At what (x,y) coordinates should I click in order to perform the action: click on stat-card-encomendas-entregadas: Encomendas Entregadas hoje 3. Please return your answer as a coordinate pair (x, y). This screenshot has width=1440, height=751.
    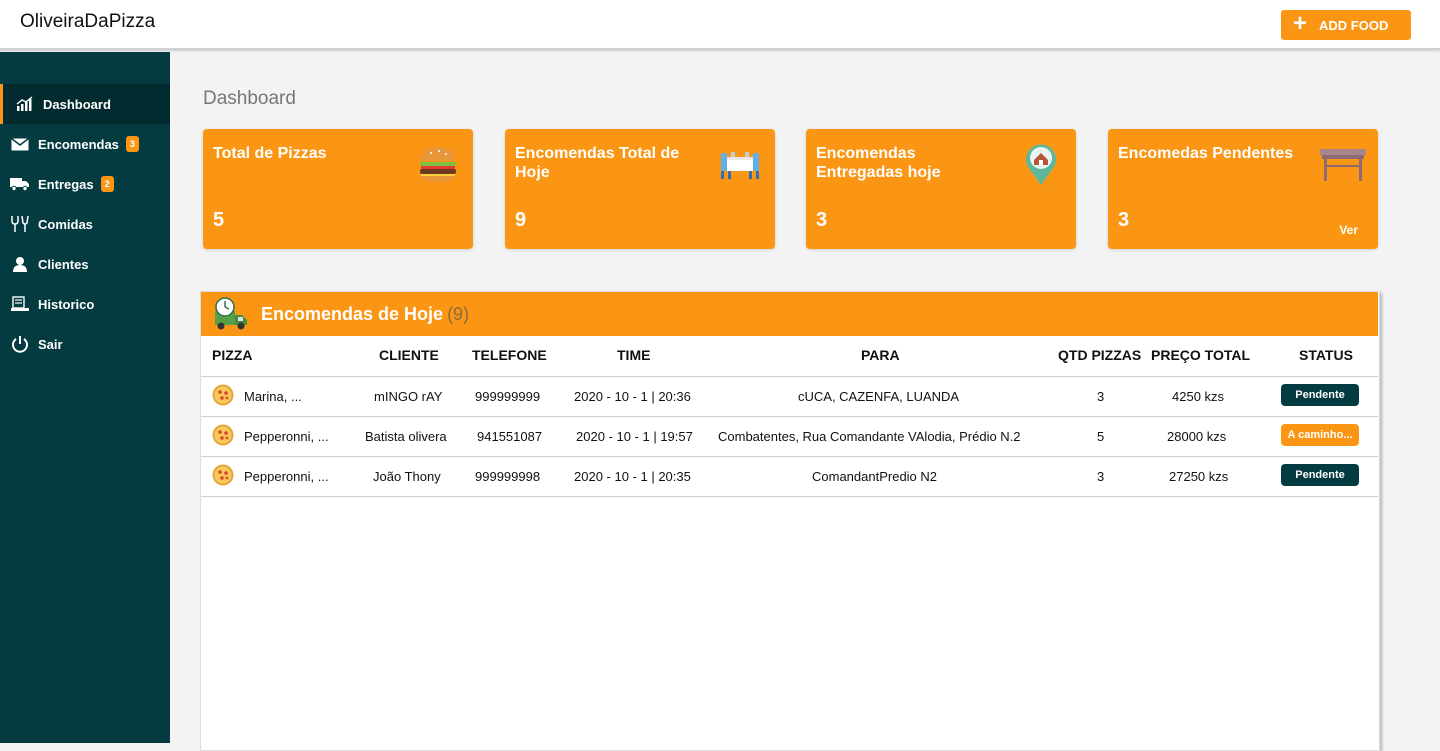
    Looking at the image, I should click on (941, 189).